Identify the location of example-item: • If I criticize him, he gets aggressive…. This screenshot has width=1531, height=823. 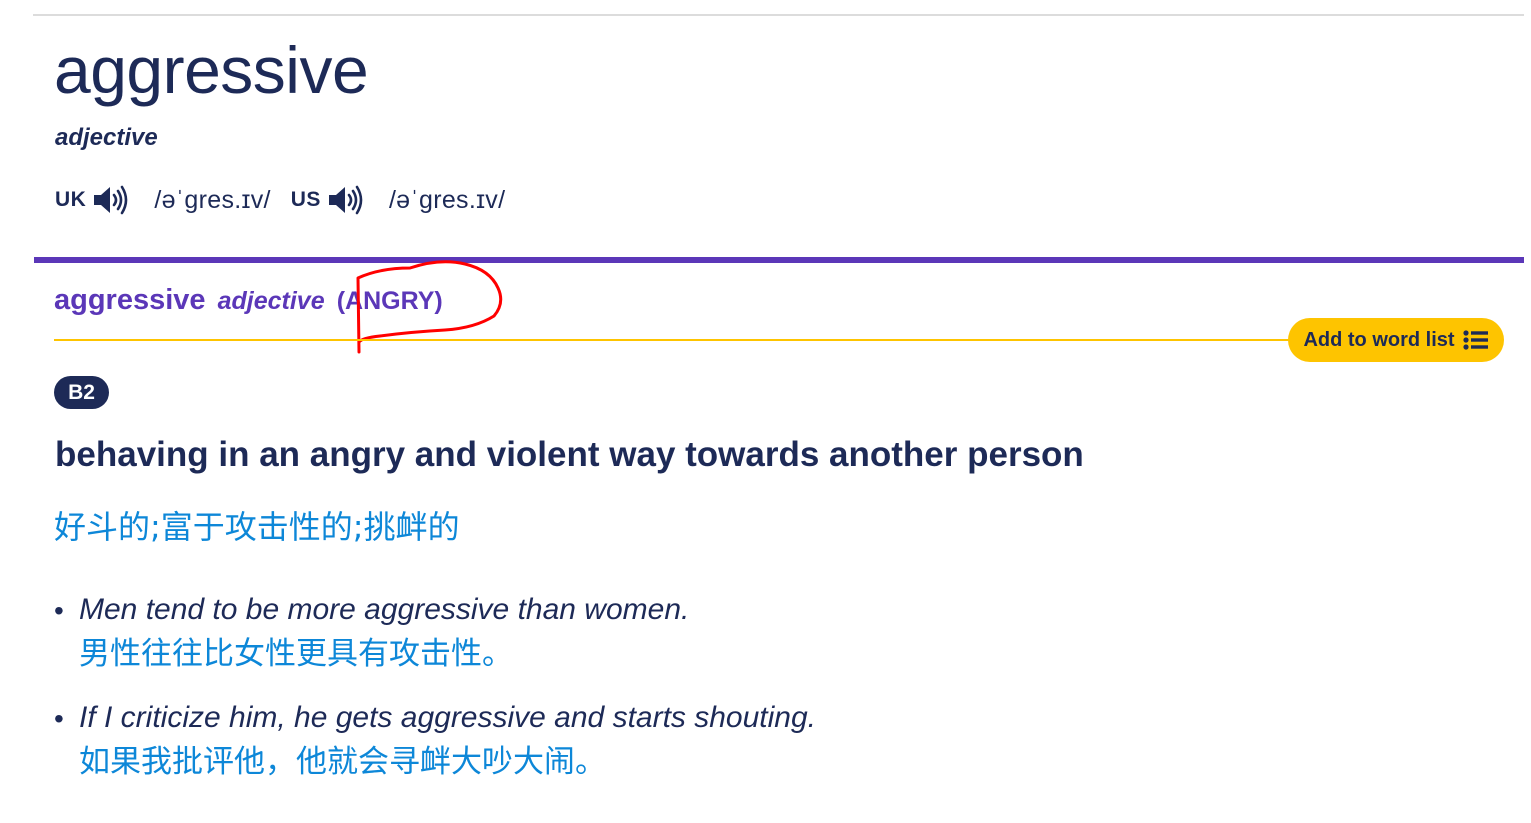
(435, 740).